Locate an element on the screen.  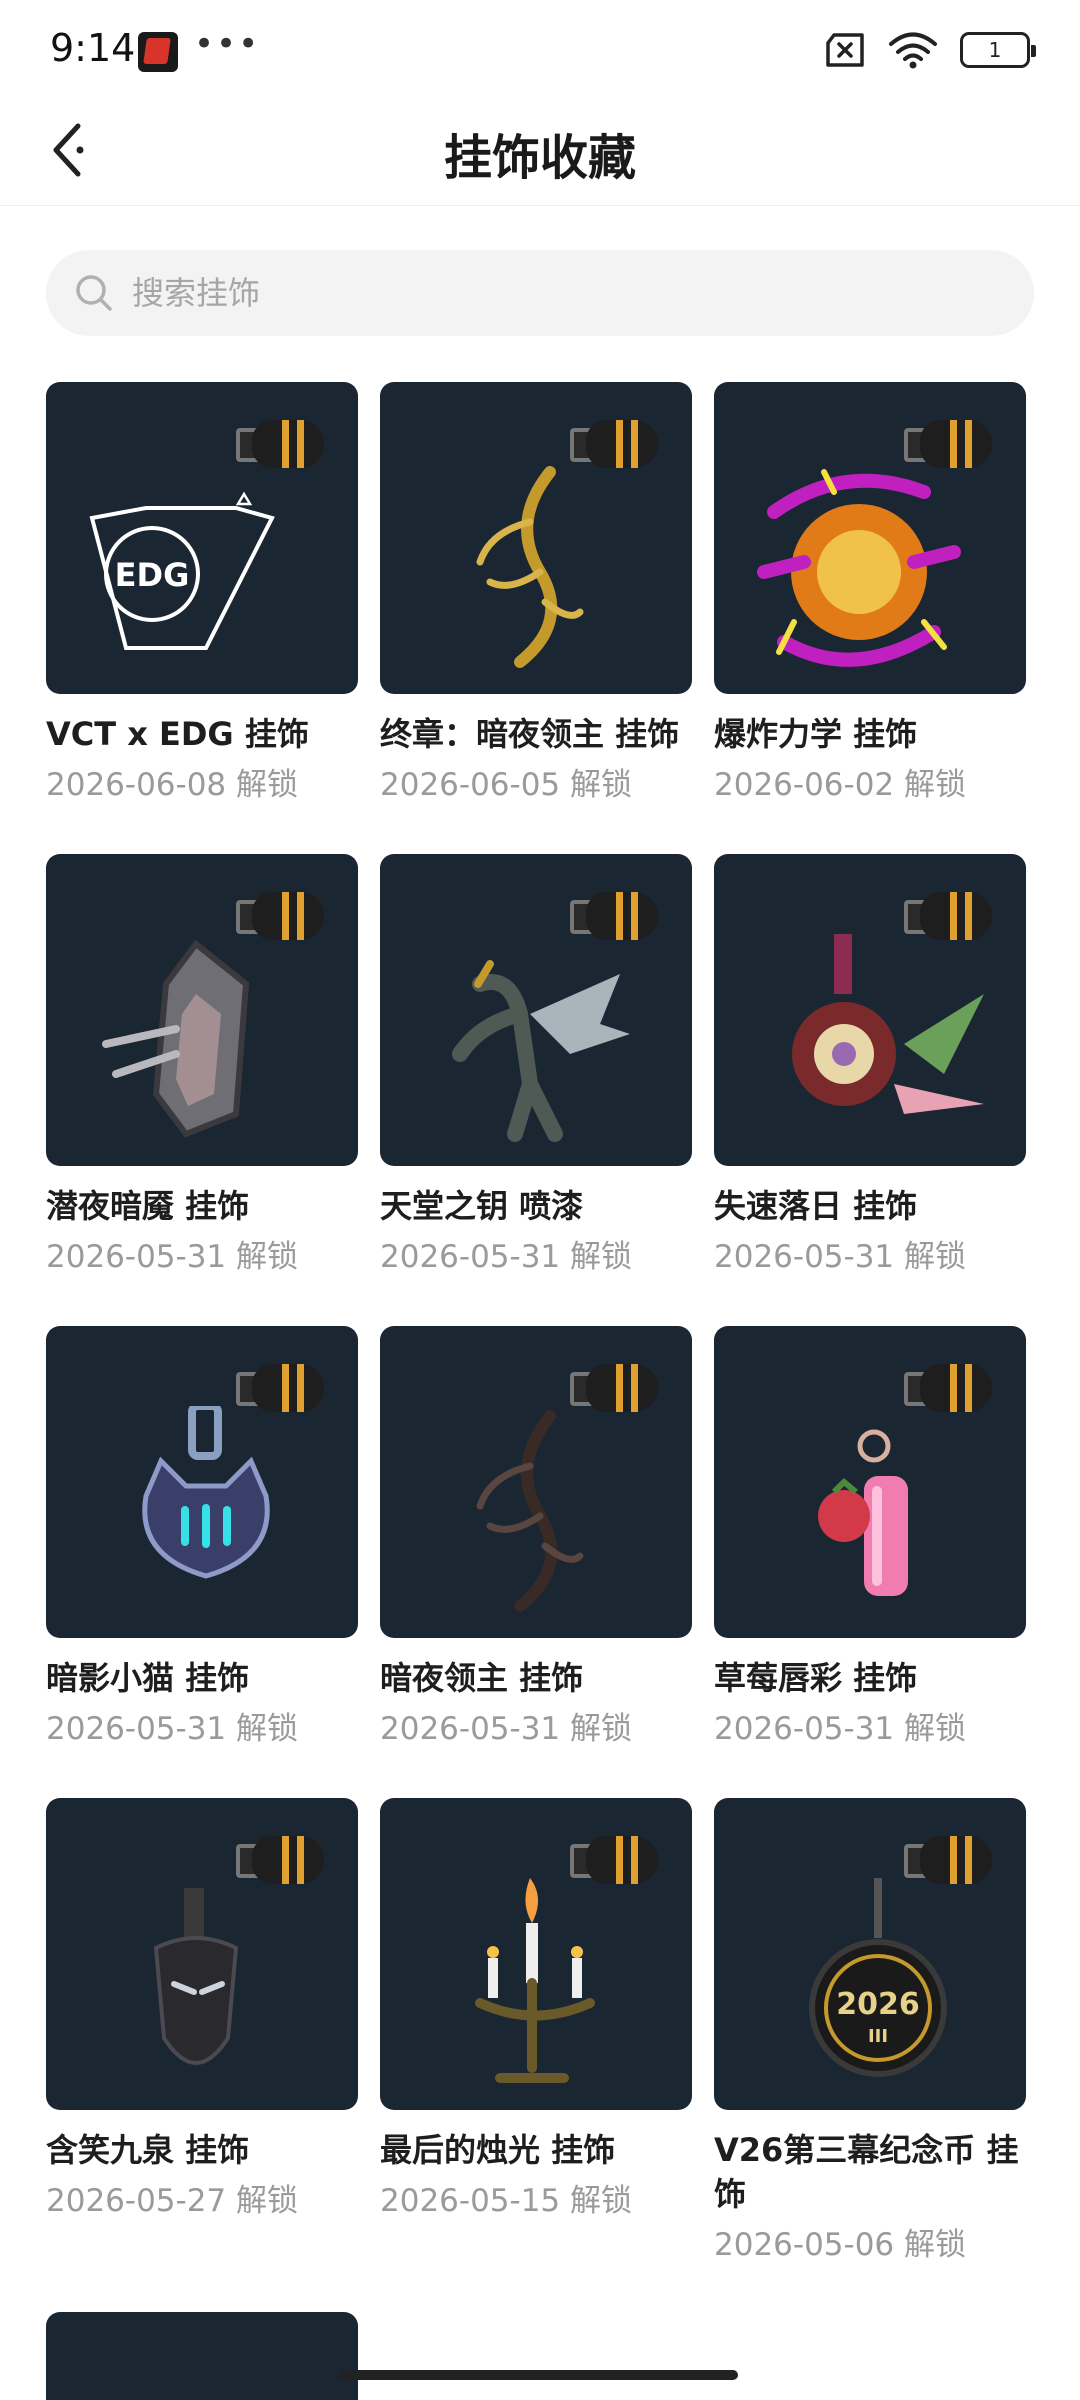
dark-lord-charm-icon is located at coordinates (530, 1511).